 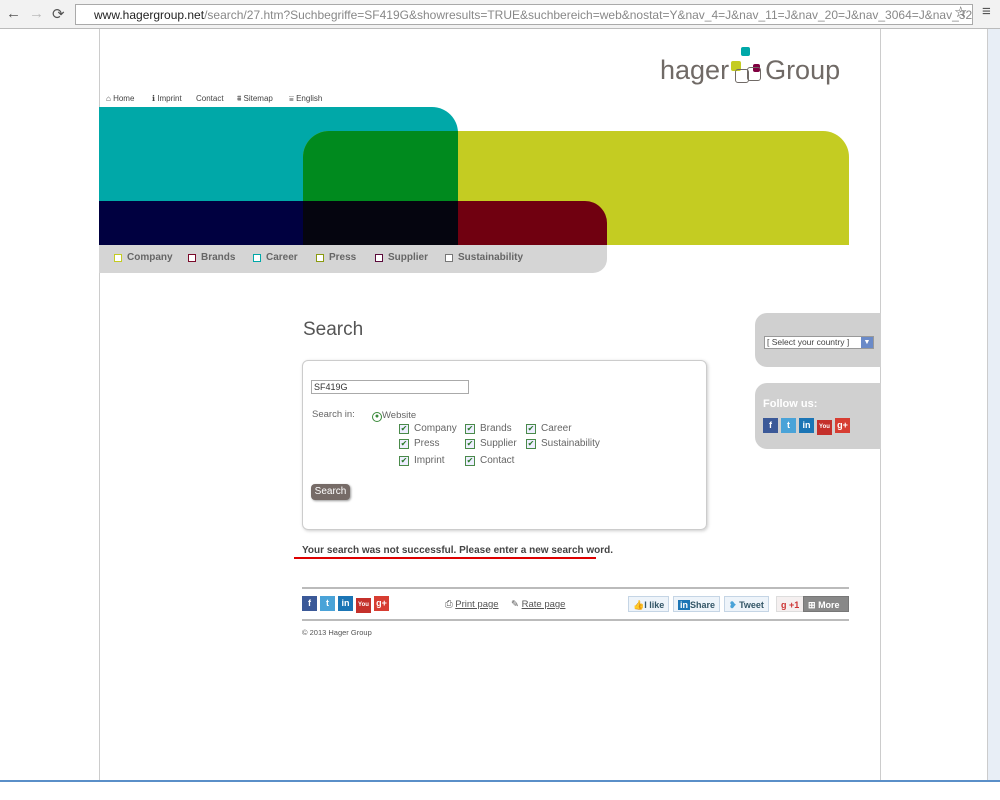 I want to click on checkbox-supplier: ✔ Supplier, so click(x=491, y=443).